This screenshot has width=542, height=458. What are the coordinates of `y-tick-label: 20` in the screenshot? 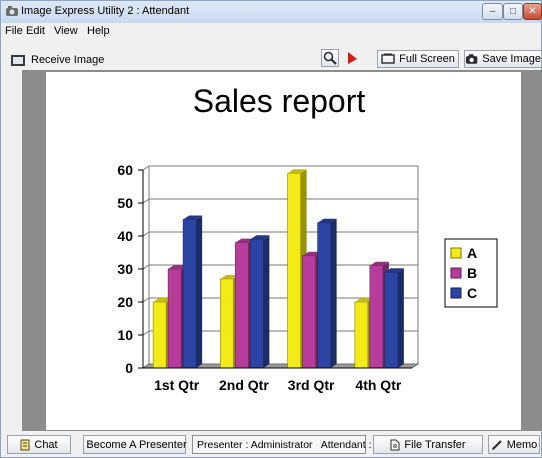 It's located at (125, 302).